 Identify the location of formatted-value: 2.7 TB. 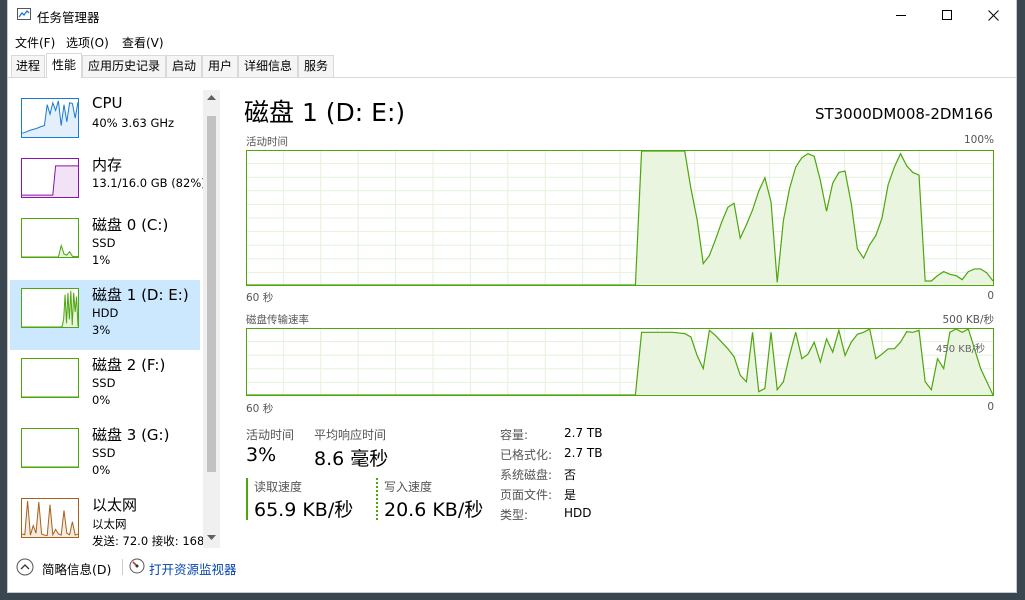
(583, 453).